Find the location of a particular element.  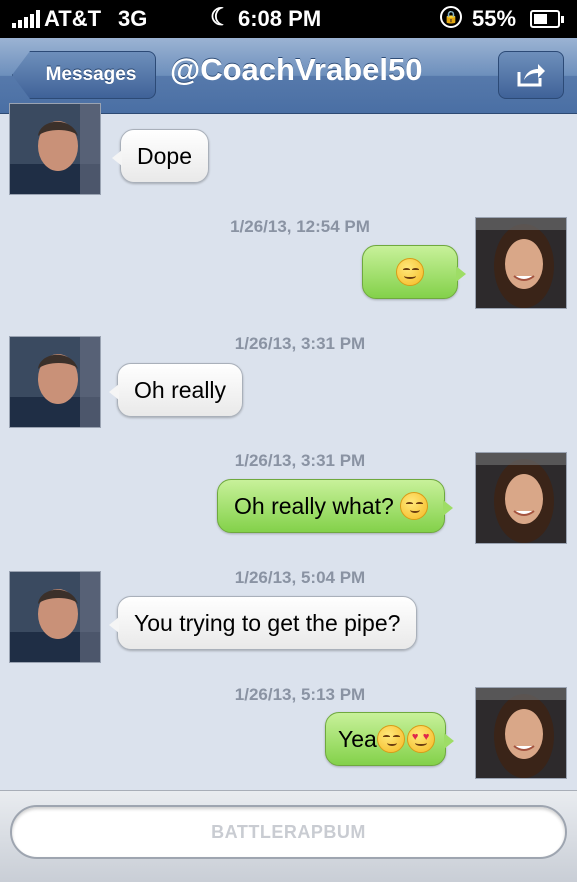

clock: 6:08 PM is located at coordinates (280, 18).